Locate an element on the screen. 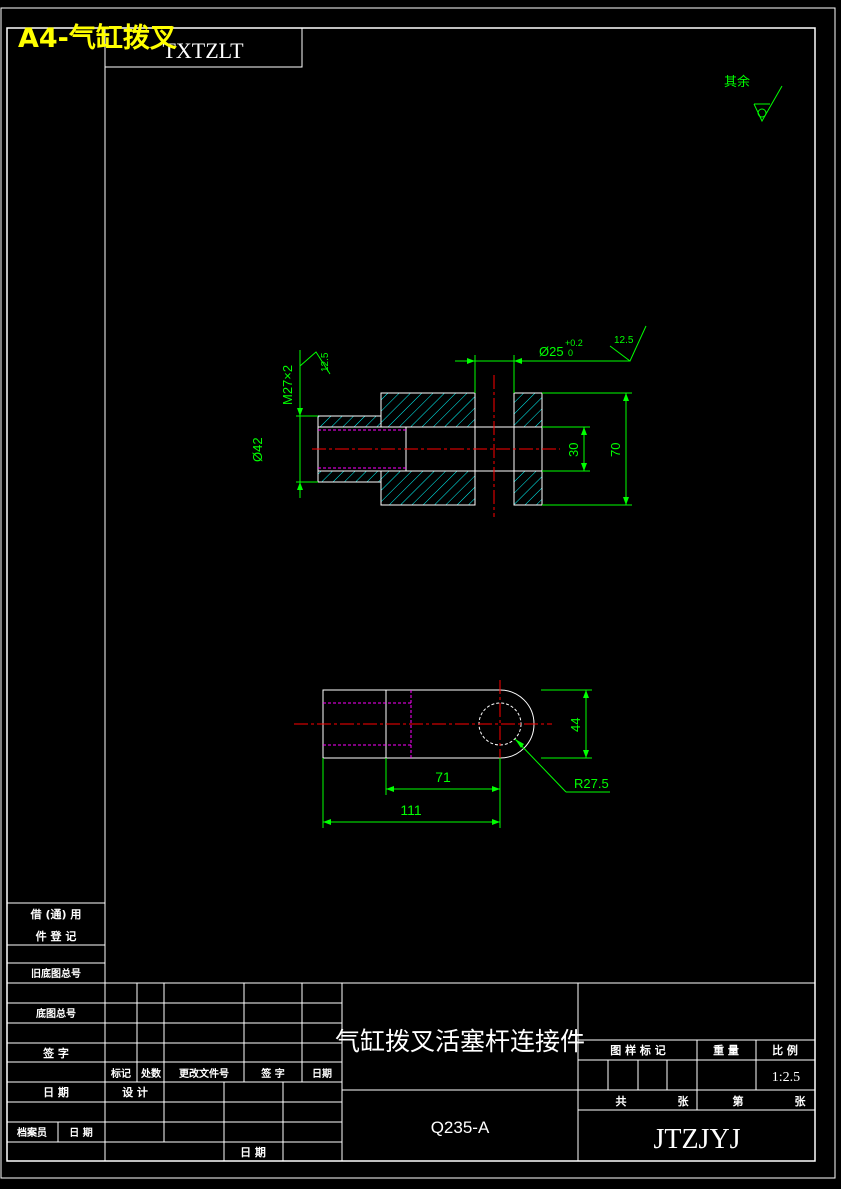  top-width-label: 44 is located at coordinates (575, 725).